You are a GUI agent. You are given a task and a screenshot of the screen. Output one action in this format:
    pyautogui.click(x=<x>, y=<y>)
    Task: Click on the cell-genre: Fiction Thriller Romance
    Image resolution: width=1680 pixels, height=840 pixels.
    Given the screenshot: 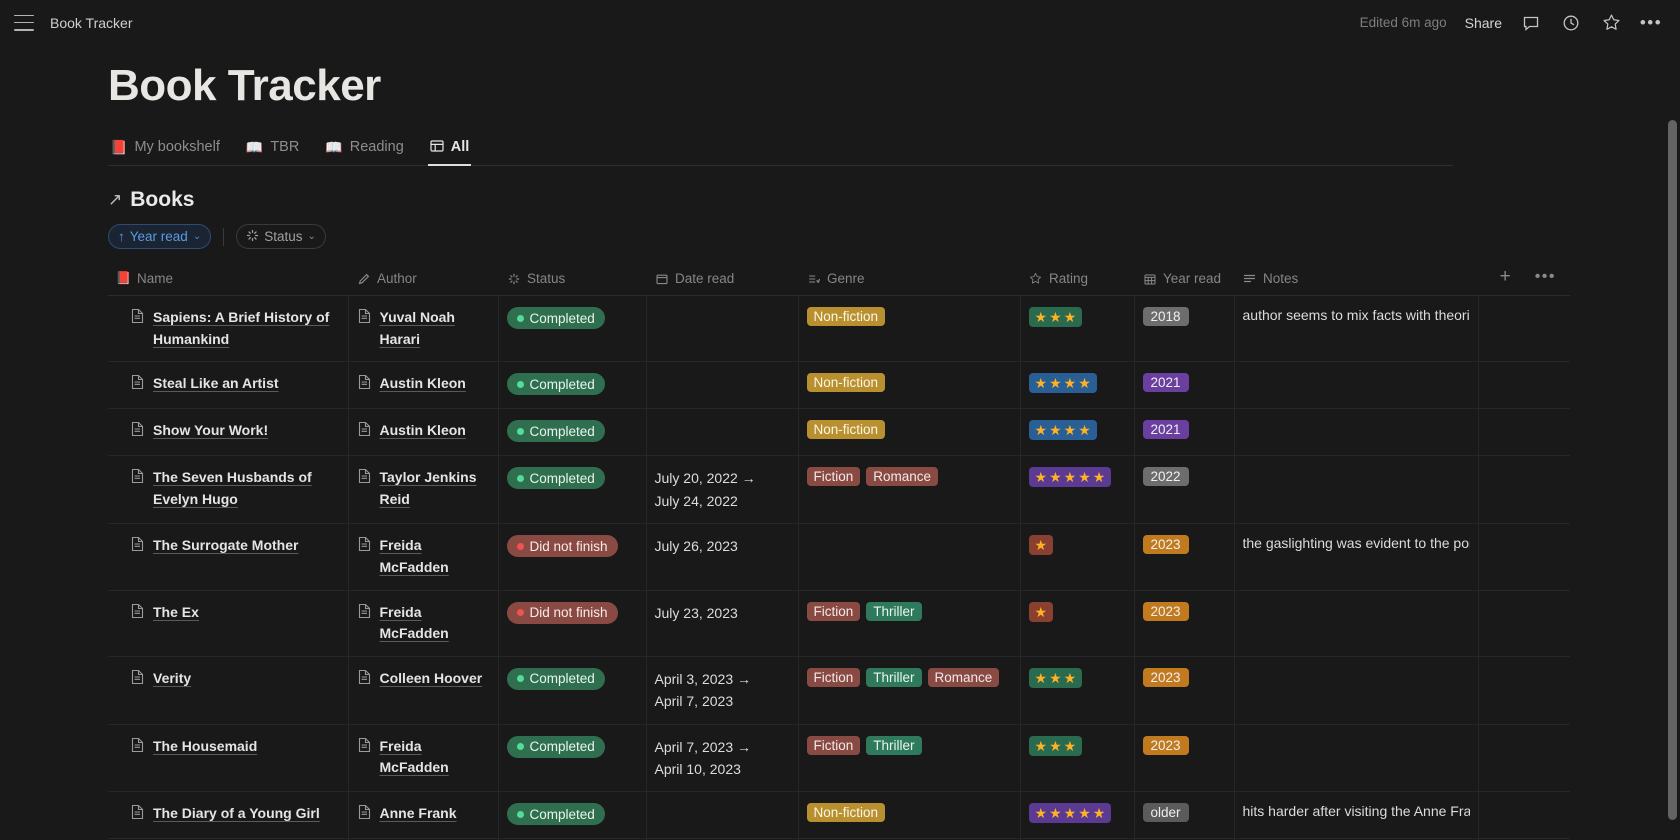 What is the action you would take?
    pyautogui.click(x=909, y=690)
    